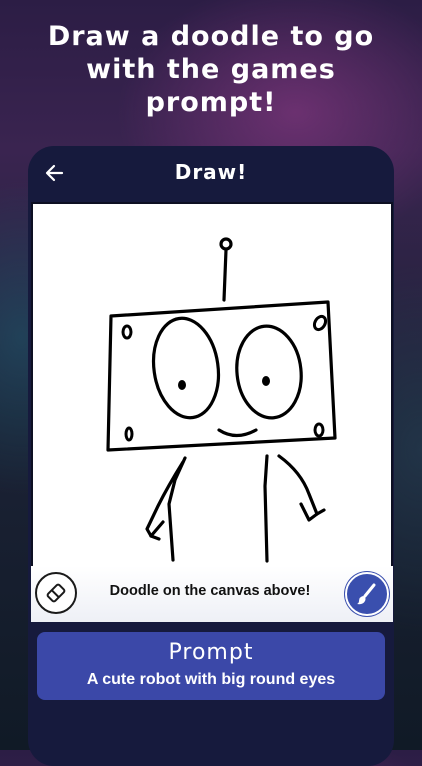 The height and width of the screenshot is (766, 422). I want to click on promo-headline-line-1: Draw a doodle to go, so click(211, 36).